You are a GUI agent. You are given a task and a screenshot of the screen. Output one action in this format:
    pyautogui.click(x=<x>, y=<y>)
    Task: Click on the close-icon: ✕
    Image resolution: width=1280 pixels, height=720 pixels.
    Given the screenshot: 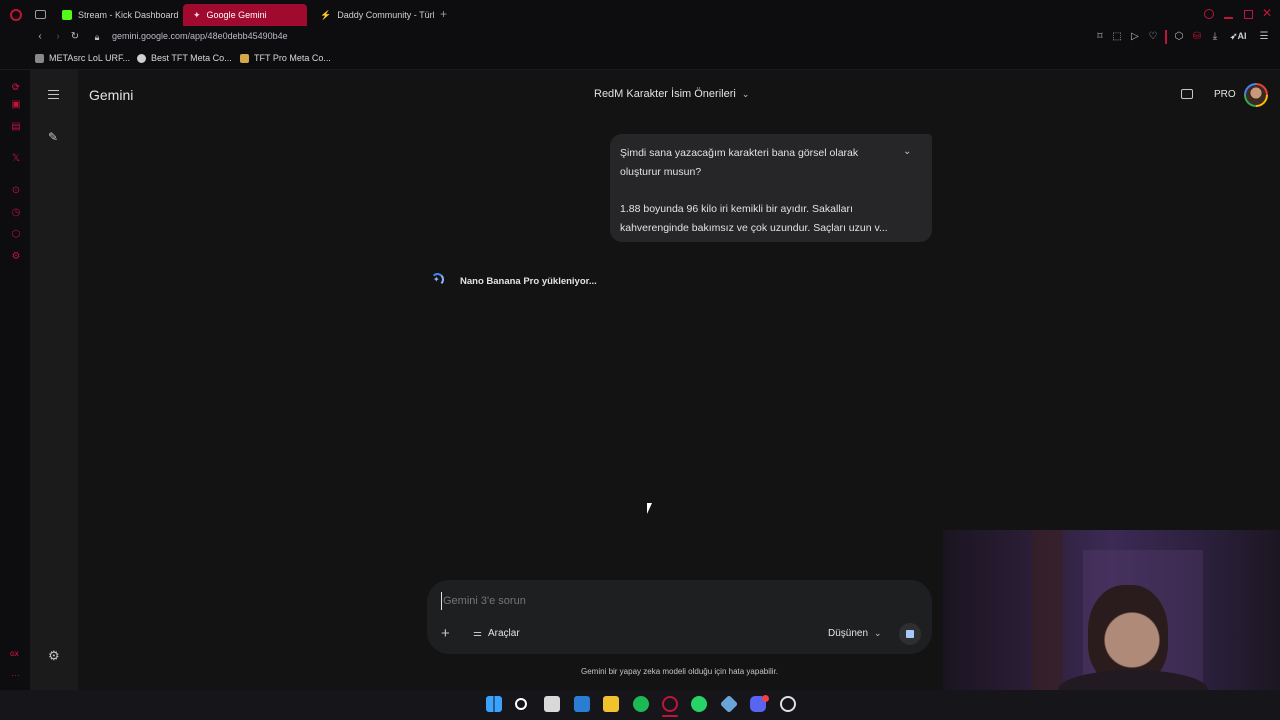 What is the action you would take?
    pyautogui.click(x=1267, y=13)
    